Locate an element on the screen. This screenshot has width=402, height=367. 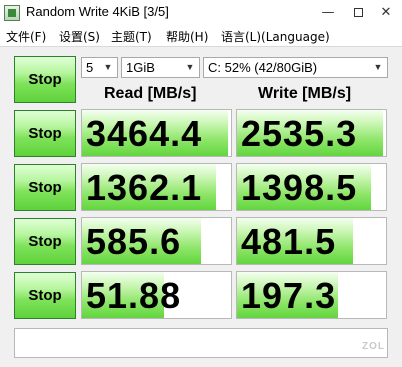
read-result: 3464.4 is located at coordinates (156, 133).